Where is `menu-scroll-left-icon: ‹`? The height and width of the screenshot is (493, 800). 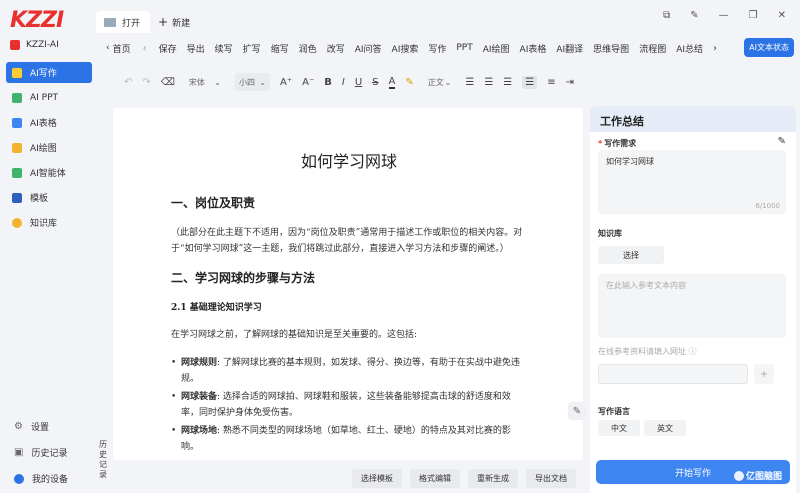 menu-scroll-left-icon: ‹ is located at coordinates (145, 48).